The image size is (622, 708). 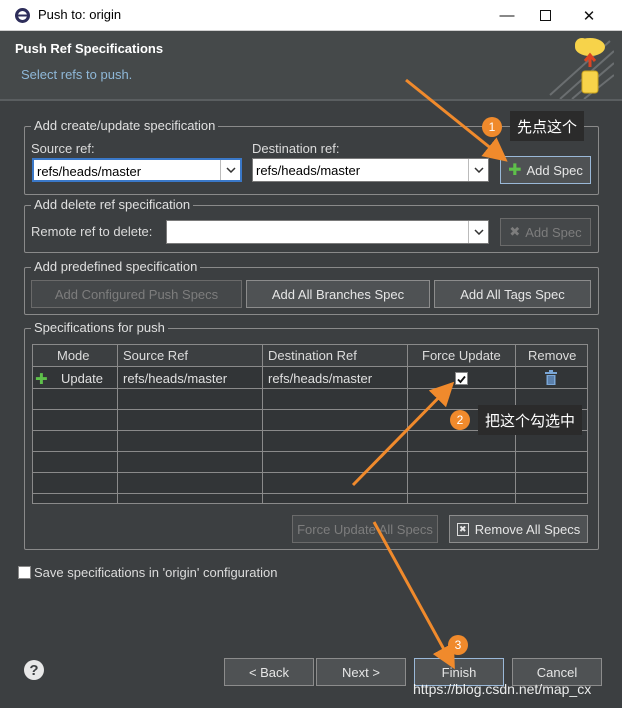 I want to click on step-badge-1: 1, so click(x=492, y=127).